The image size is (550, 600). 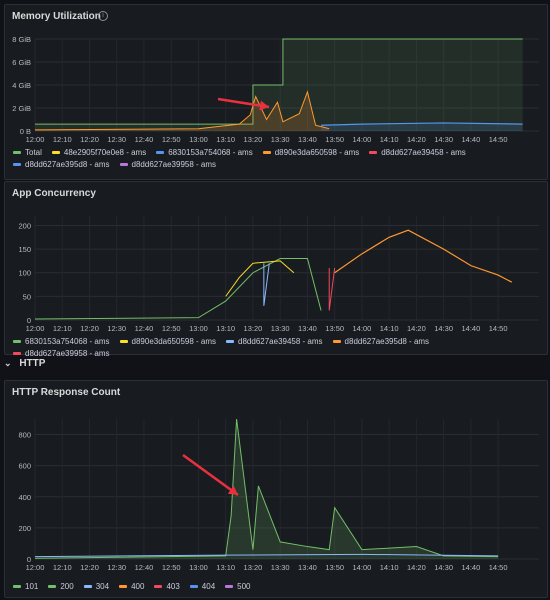 What do you see at coordinates (27, 296) in the screenshot?
I see `y-tick-label: 50` at bounding box center [27, 296].